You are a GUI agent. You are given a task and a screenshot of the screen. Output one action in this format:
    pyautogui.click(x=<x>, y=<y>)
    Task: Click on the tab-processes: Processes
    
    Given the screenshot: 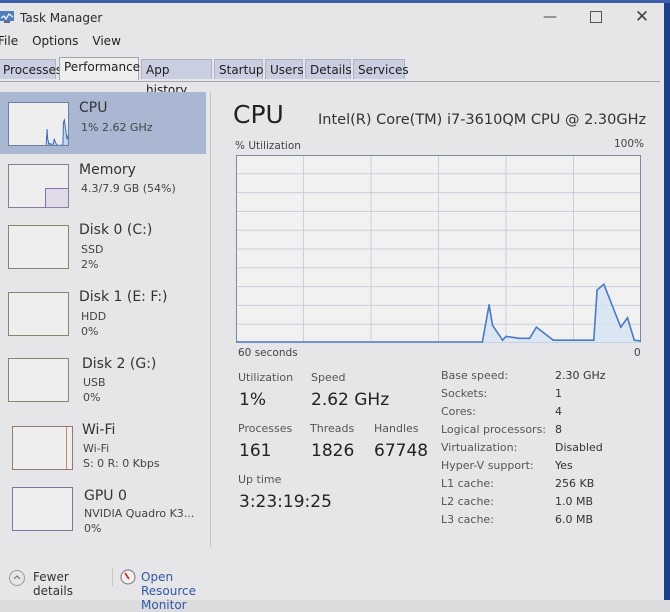 What is the action you would take?
    pyautogui.click(x=31, y=69)
    